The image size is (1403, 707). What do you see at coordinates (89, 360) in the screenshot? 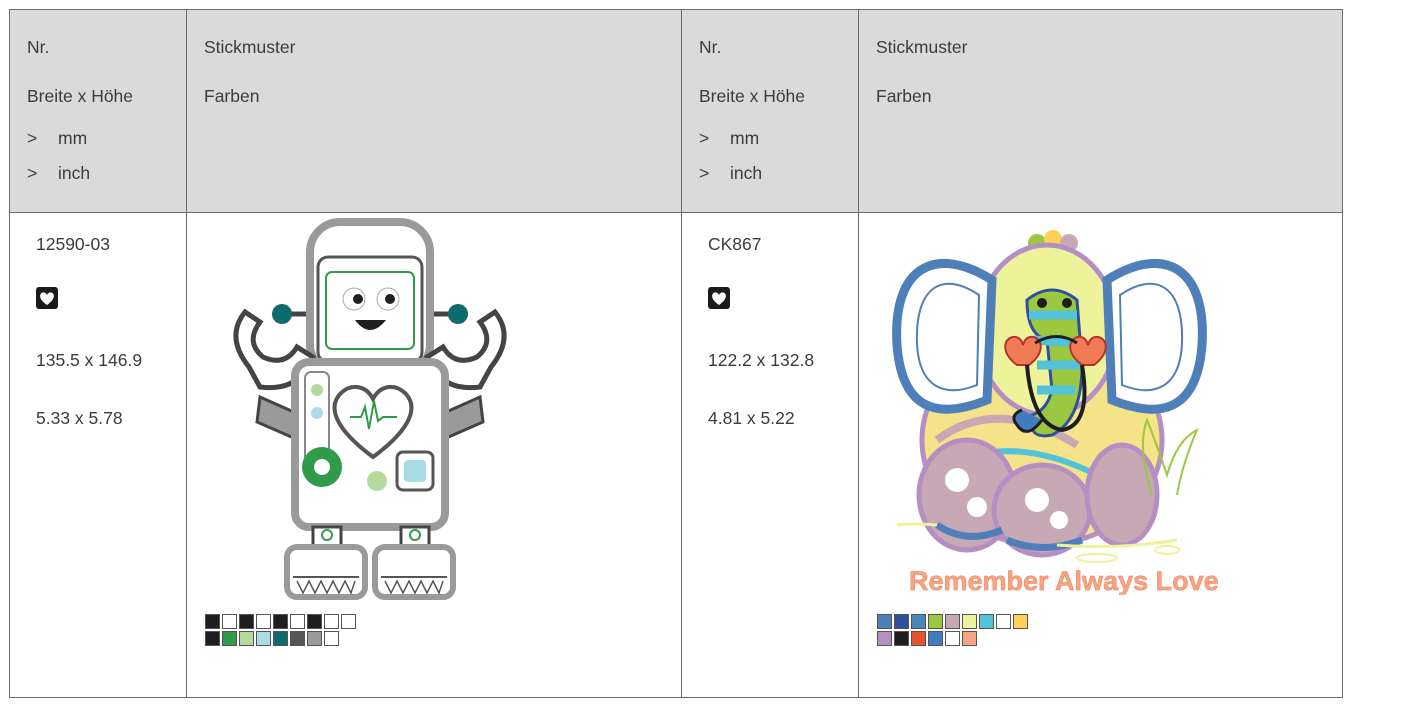
I see `size-mm: 135.5 x 146.9` at bounding box center [89, 360].